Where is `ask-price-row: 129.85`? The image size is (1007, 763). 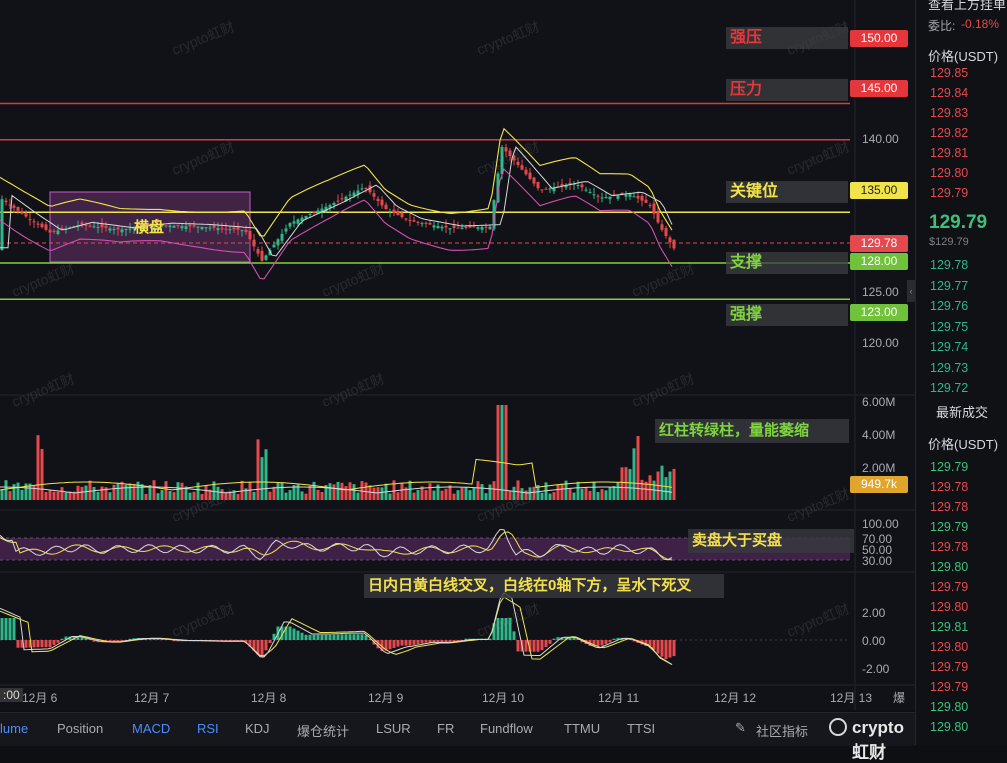 ask-price-row: 129.85 is located at coordinates (949, 73).